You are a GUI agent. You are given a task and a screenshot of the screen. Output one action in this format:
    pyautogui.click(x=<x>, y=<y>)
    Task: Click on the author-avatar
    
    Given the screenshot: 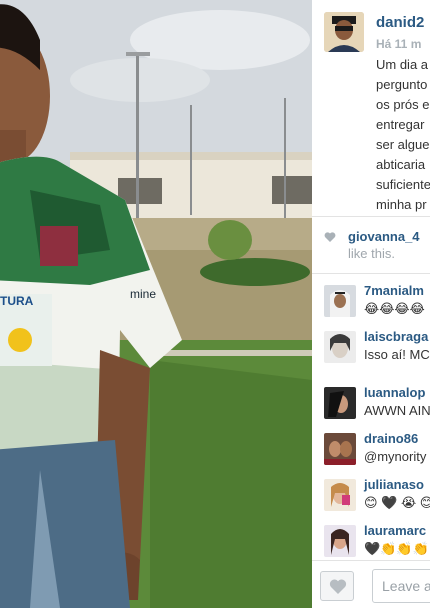 What is the action you would take?
    pyautogui.click(x=344, y=32)
    